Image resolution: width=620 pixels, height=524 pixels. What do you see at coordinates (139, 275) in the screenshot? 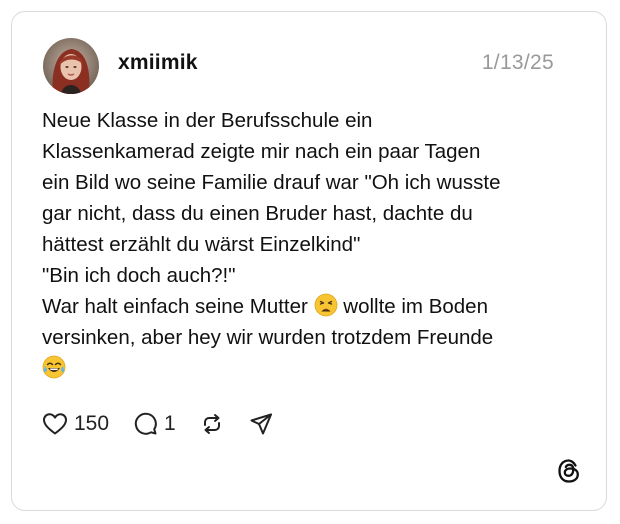
I see `post-text-line: "Bin ich doch auch?!"` at bounding box center [139, 275].